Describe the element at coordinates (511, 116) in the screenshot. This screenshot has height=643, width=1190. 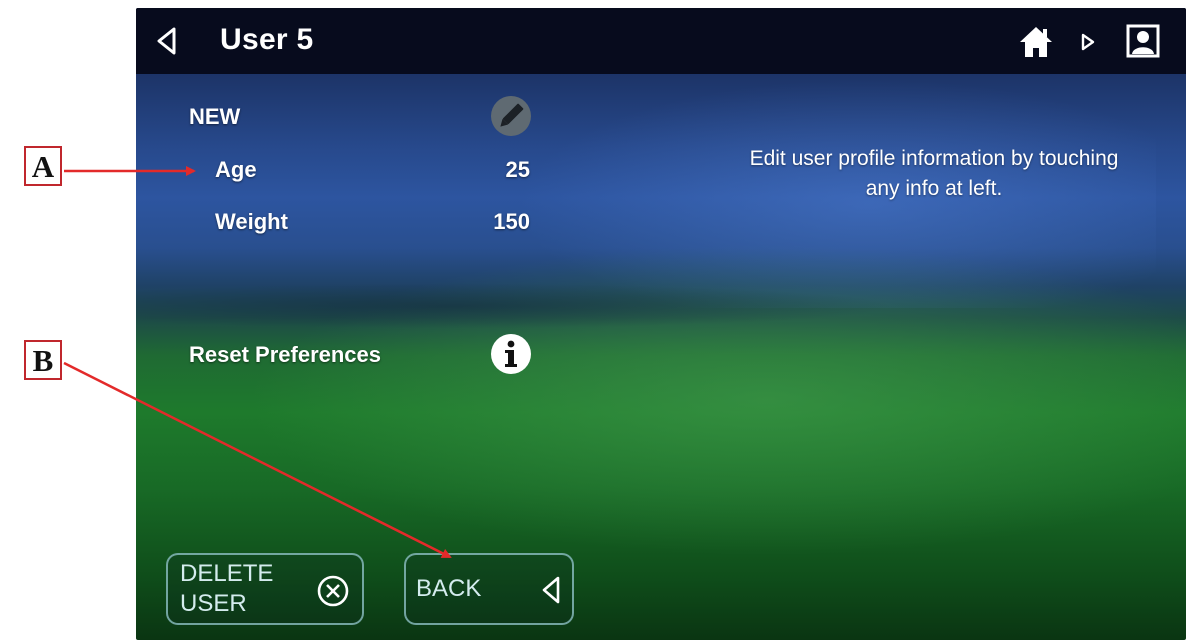
I see `pencil-icon` at that location.